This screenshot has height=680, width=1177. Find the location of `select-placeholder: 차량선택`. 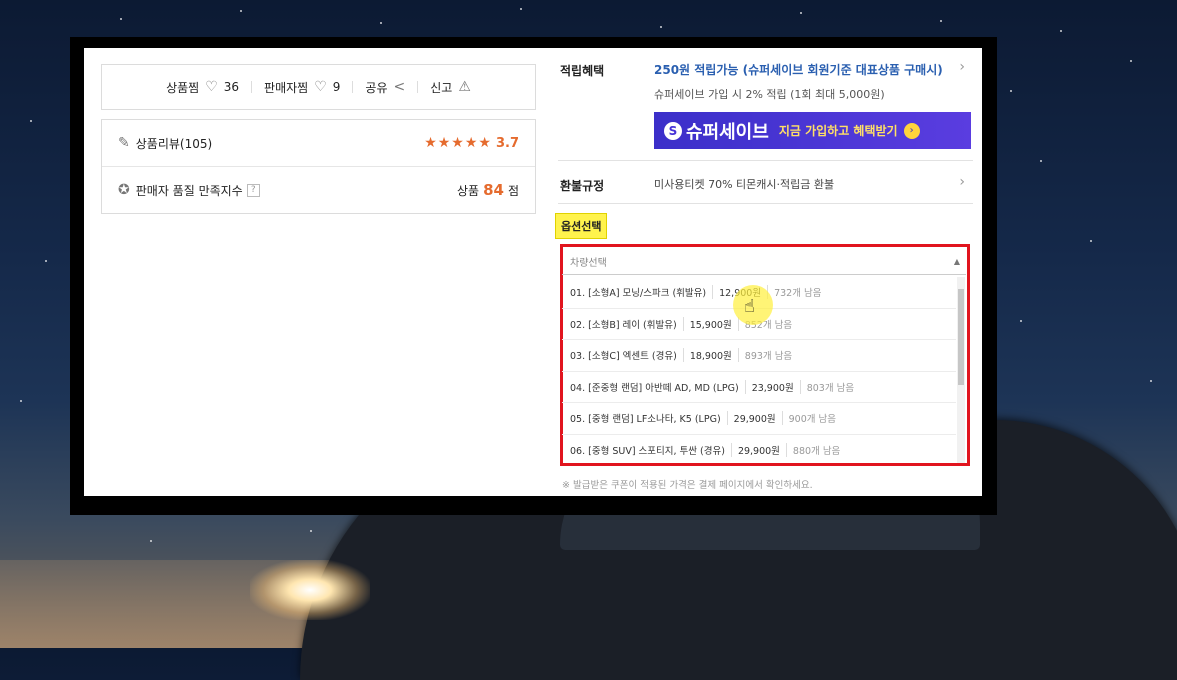

select-placeholder: 차량선택 is located at coordinates (588, 263).